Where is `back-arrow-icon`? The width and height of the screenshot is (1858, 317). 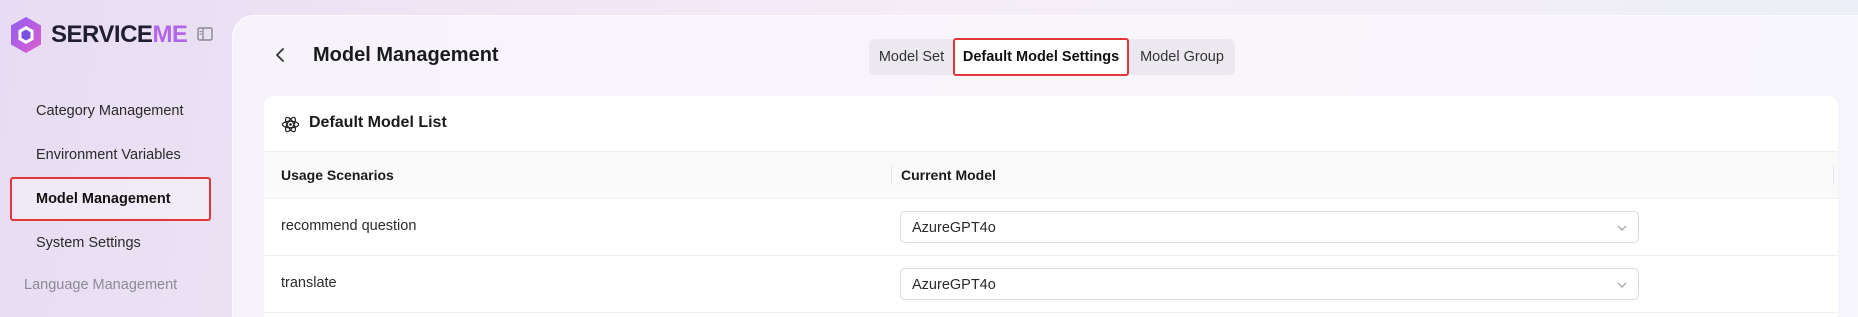
back-arrow-icon is located at coordinates (281, 55).